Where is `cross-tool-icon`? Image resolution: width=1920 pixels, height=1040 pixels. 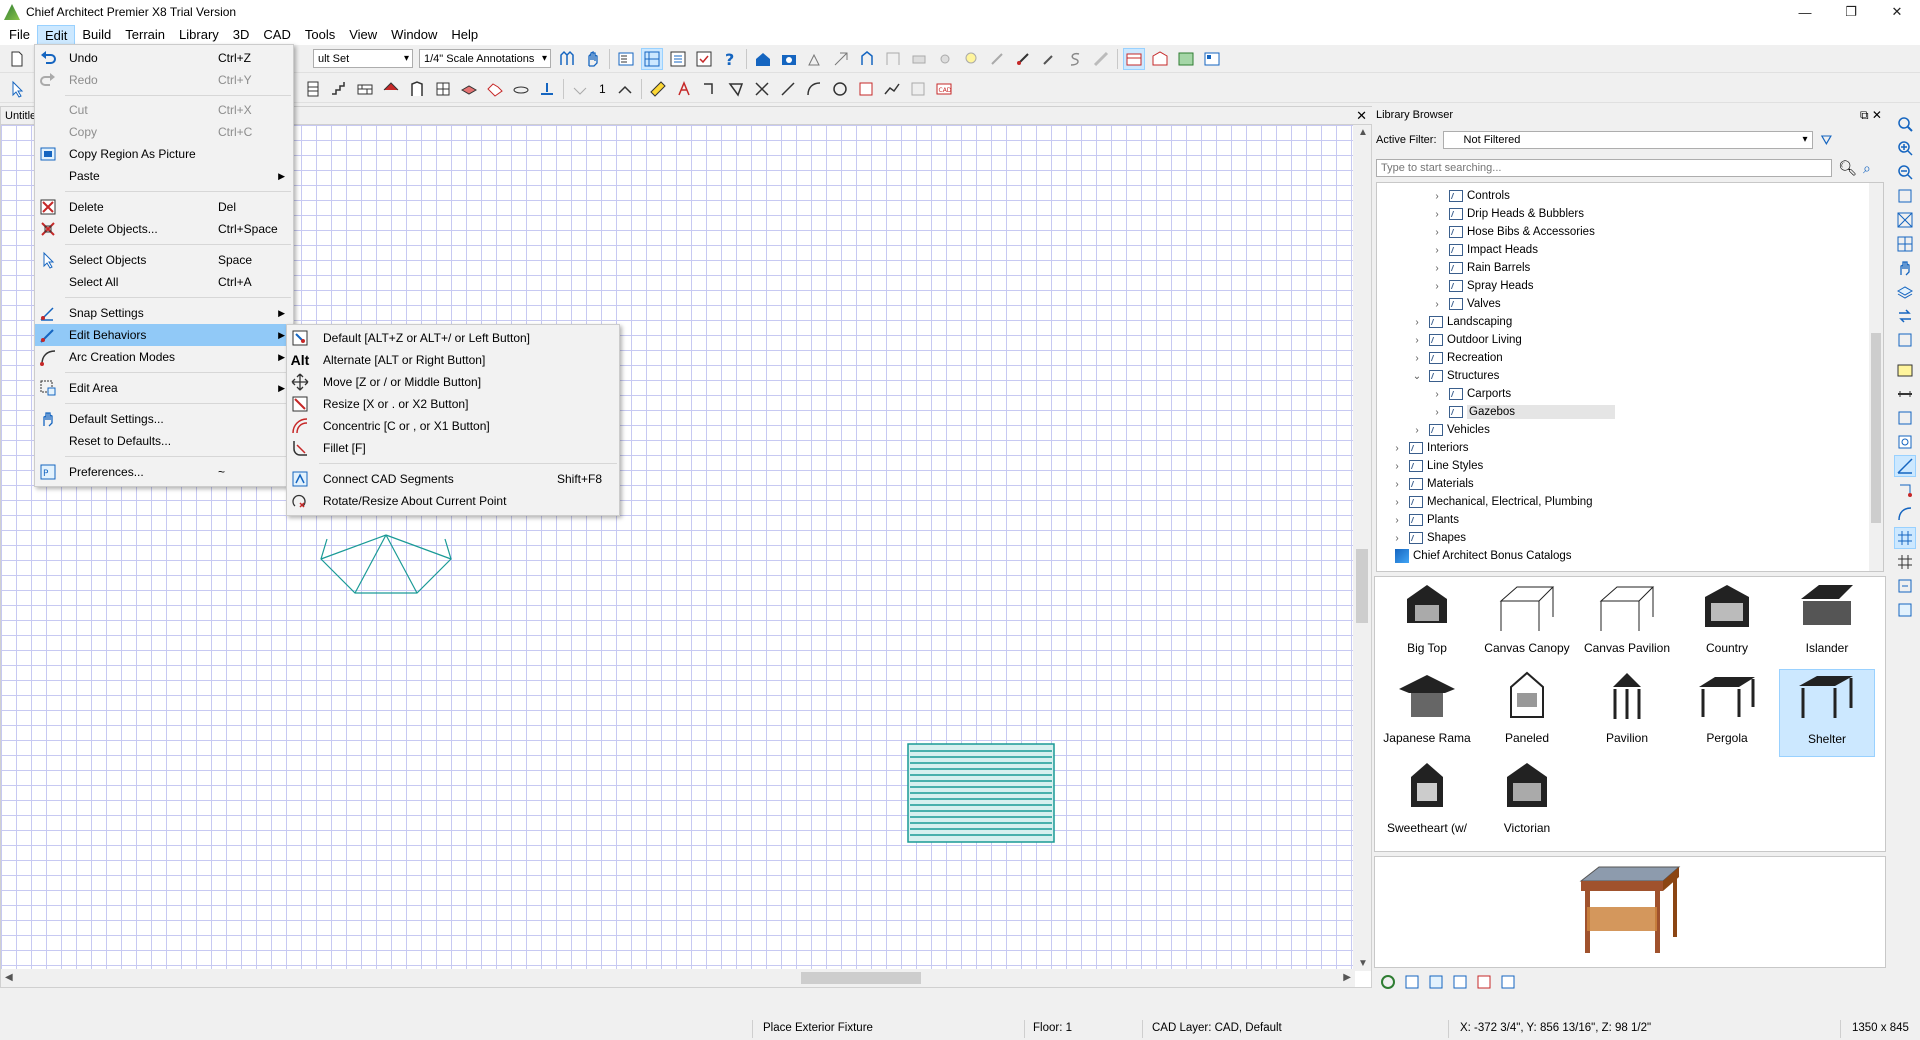 cross-tool-icon is located at coordinates (762, 89).